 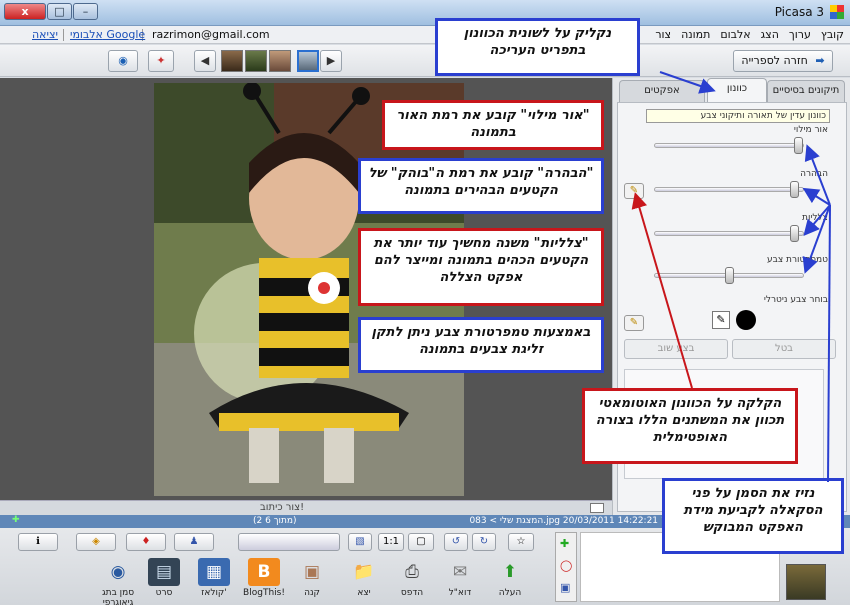 I want to click on print-icon: ⎙, so click(x=412, y=572).